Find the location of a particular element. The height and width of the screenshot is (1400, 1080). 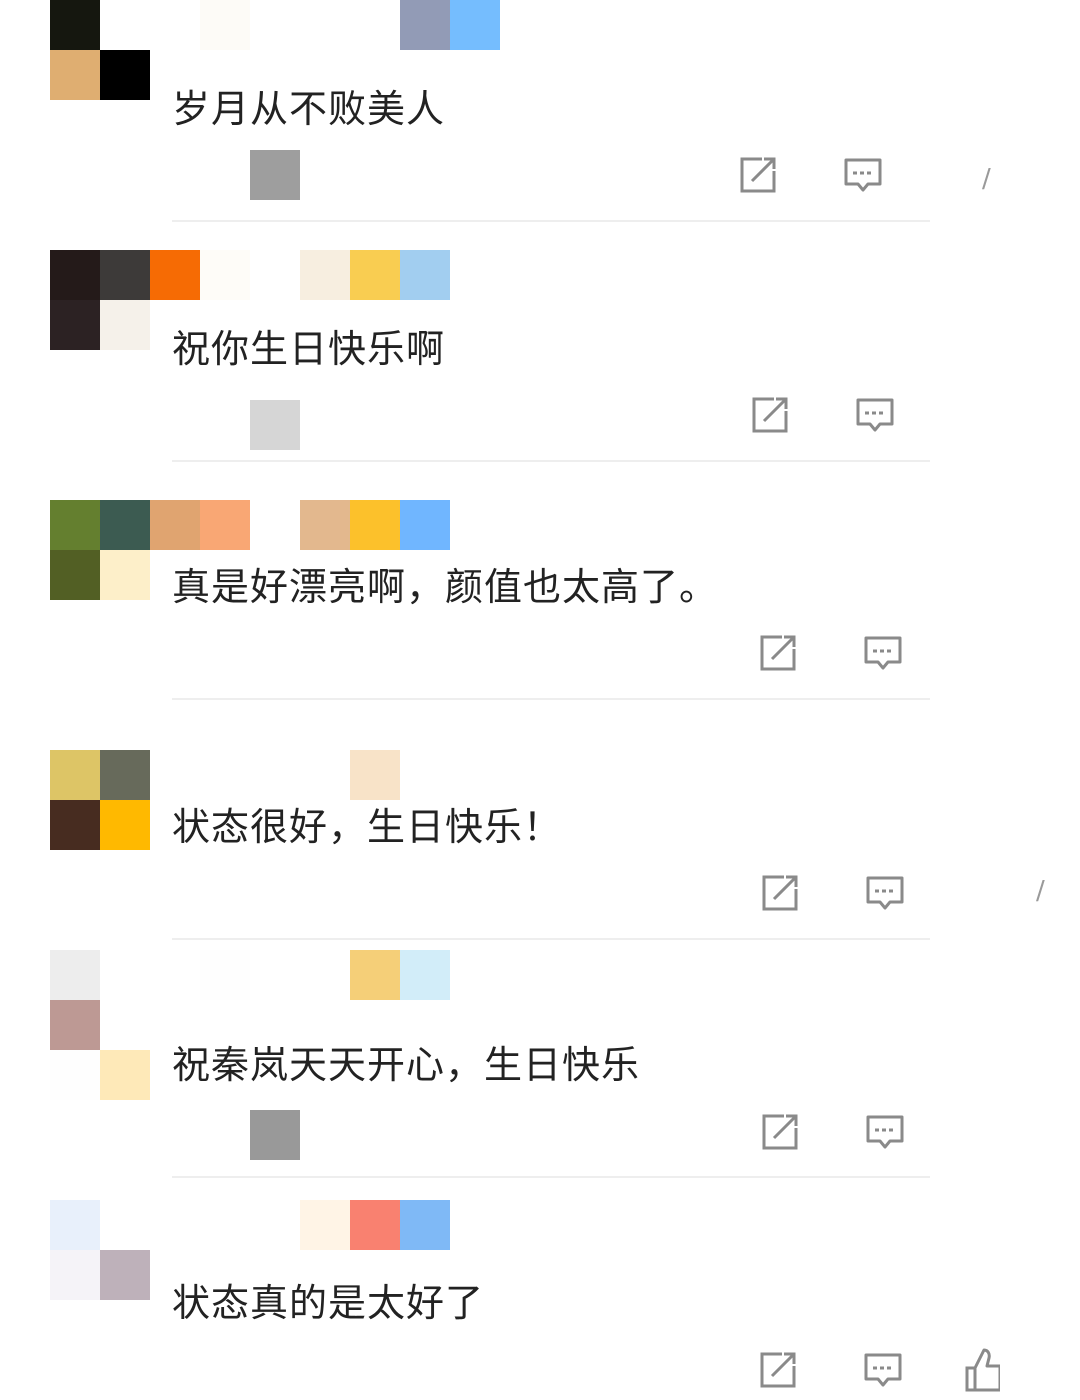

like-button is located at coordinates (982, 1369).